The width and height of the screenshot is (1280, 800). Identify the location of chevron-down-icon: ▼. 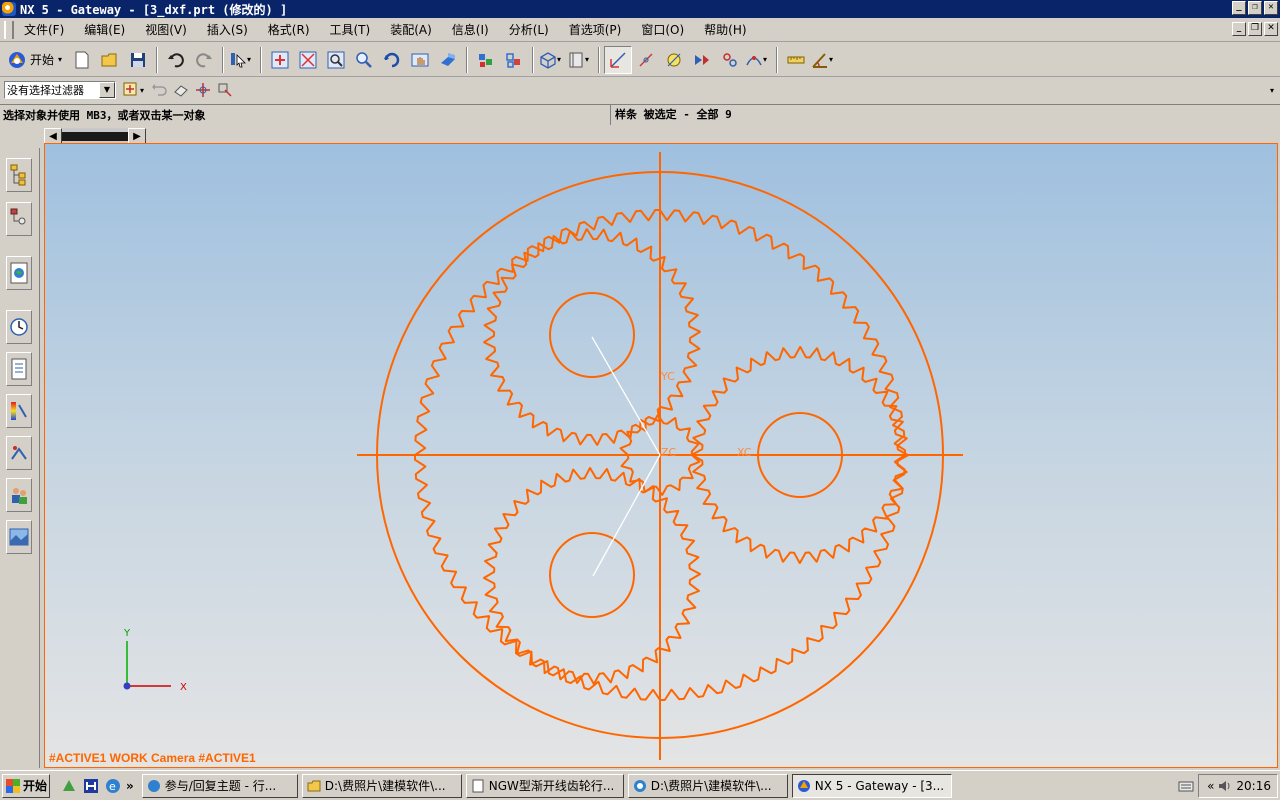
(107, 90).